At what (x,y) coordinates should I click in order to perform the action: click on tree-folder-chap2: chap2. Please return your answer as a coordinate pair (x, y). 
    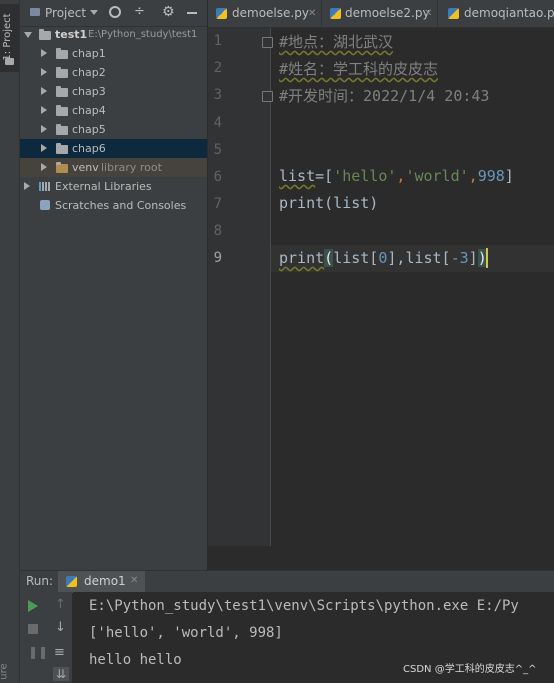
    Looking at the image, I should click on (113, 72).